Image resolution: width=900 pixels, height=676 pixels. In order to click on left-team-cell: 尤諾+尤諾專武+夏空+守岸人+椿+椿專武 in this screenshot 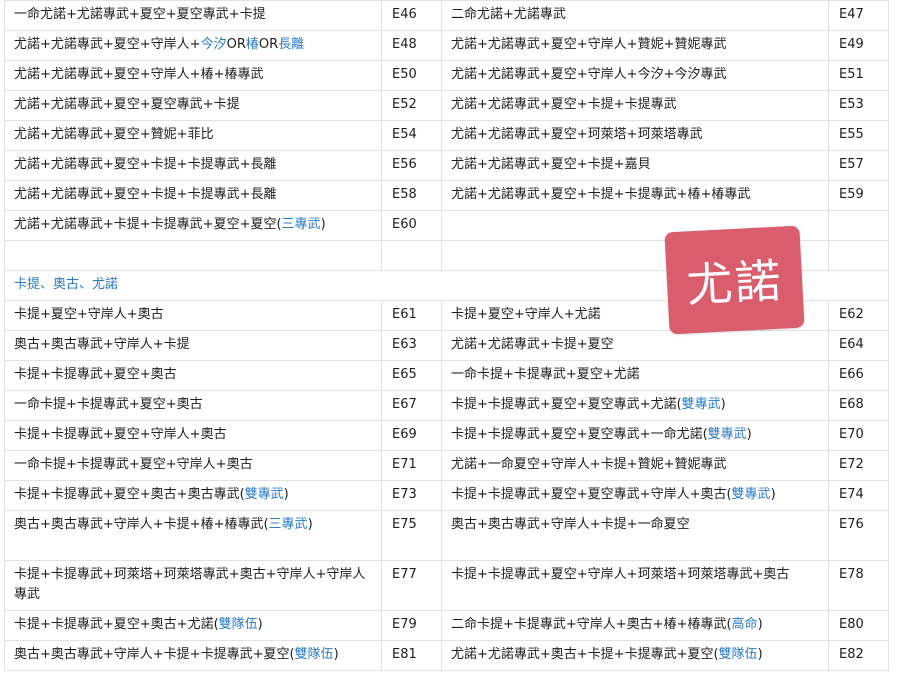, I will do `click(193, 75)`.